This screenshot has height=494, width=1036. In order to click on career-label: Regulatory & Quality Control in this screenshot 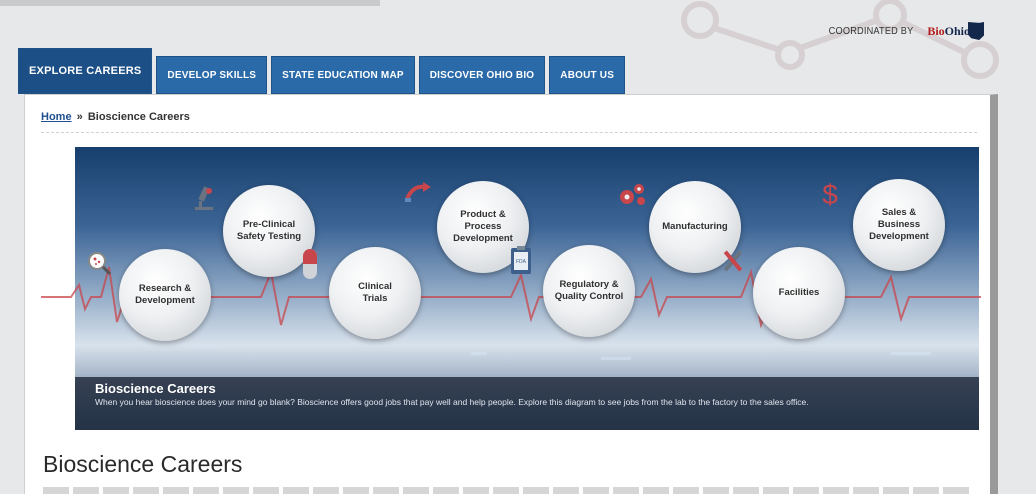, I will do `click(589, 290)`.